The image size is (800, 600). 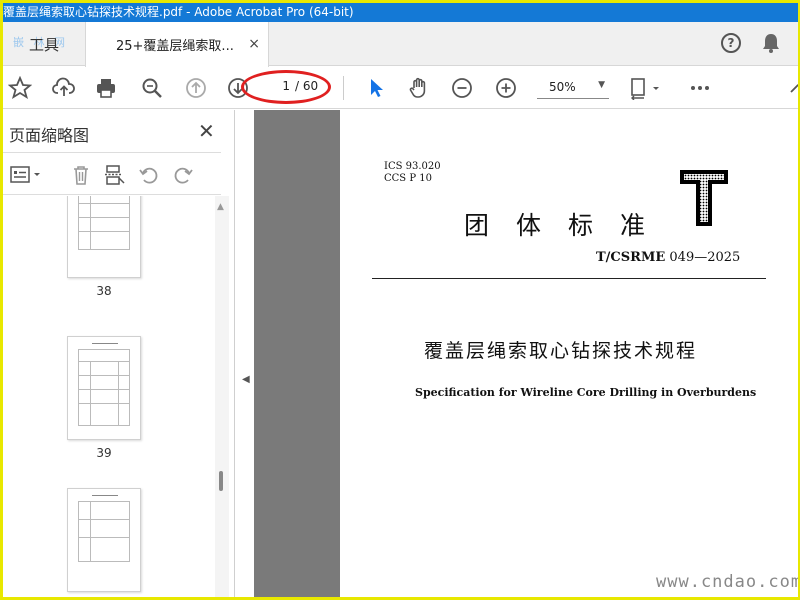 What do you see at coordinates (106, 88) in the screenshot?
I see `print-icon` at bounding box center [106, 88].